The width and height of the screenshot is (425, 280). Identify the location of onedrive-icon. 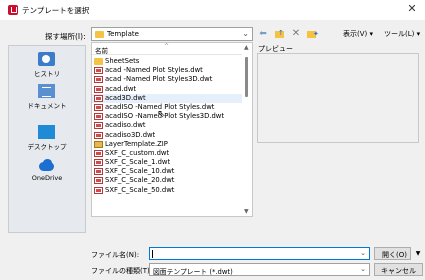
(46, 165).